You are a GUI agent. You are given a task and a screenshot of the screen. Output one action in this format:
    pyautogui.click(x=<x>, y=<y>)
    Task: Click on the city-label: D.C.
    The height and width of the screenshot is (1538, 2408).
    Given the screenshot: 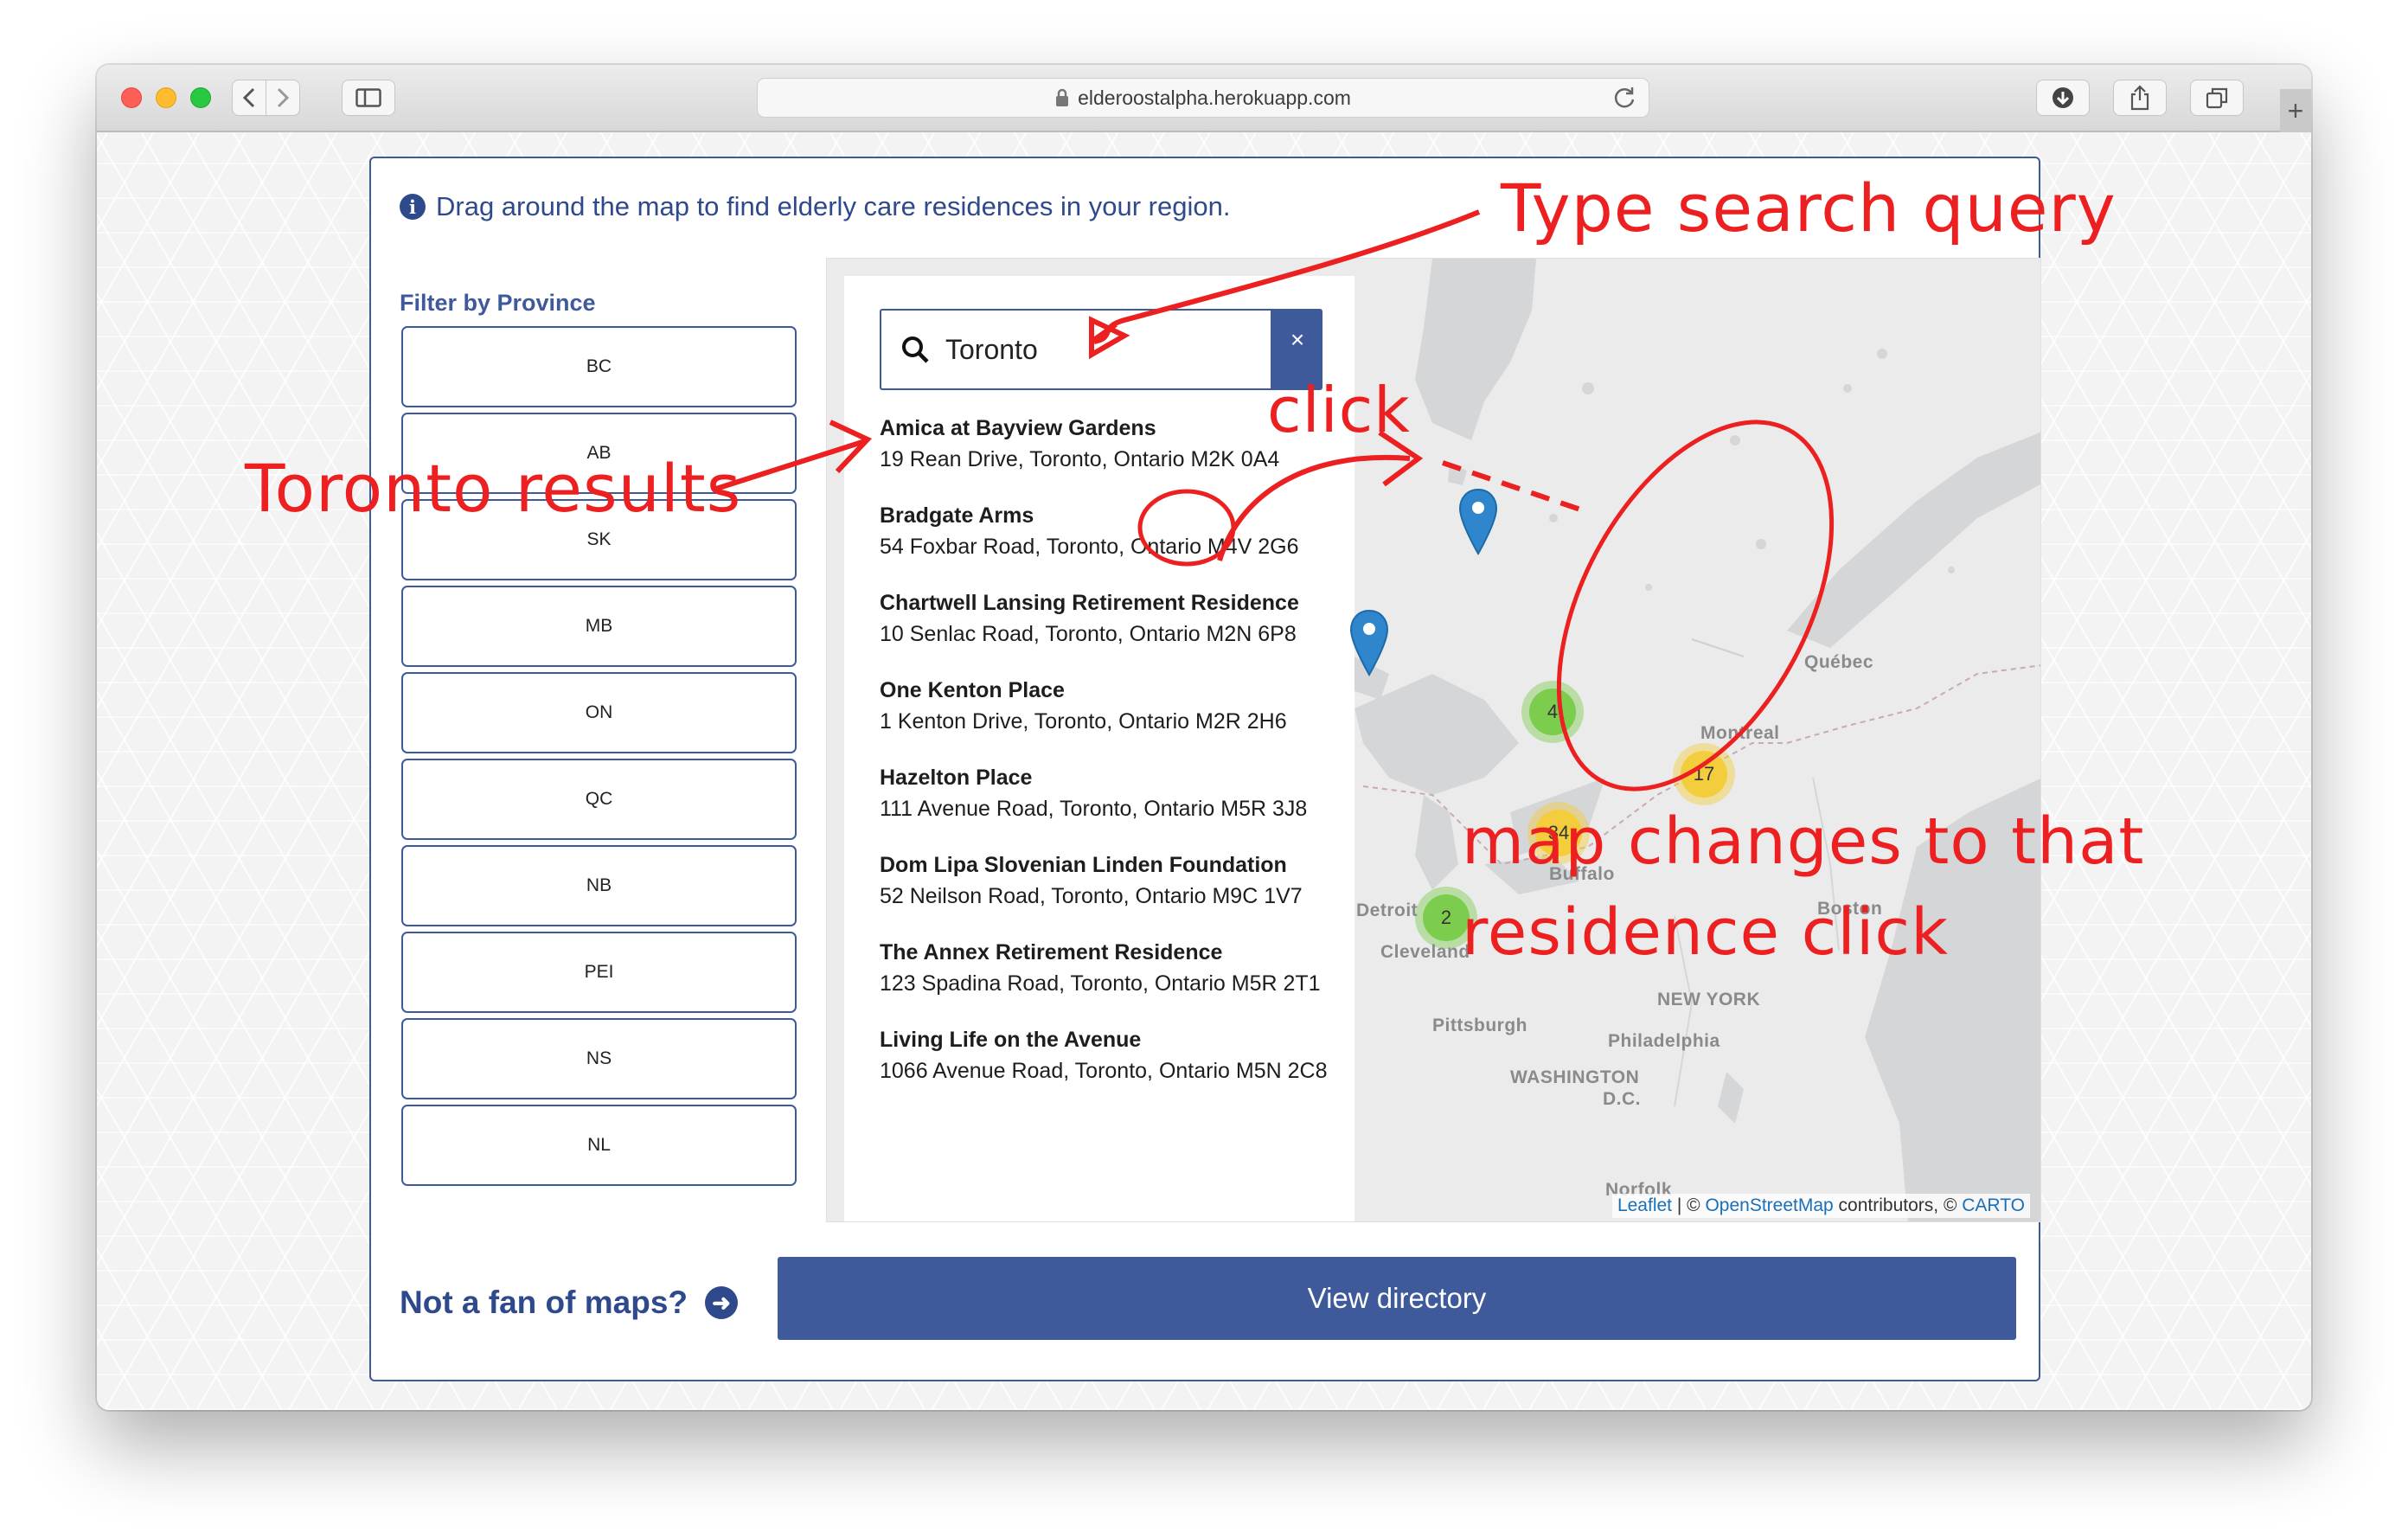 What is the action you would take?
    pyautogui.click(x=1622, y=1099)
    